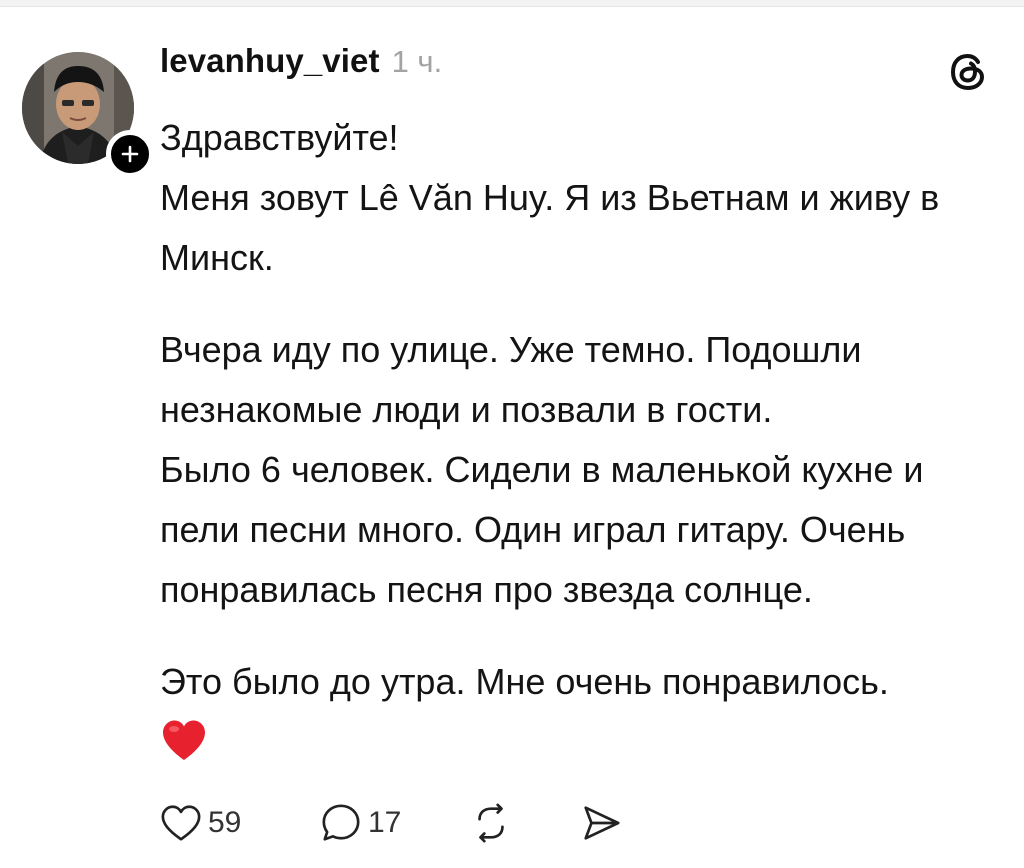  What do you see at coordinates (512, 3) in the screenshot?
I see `top-divider` at bounding box center [512, 3].